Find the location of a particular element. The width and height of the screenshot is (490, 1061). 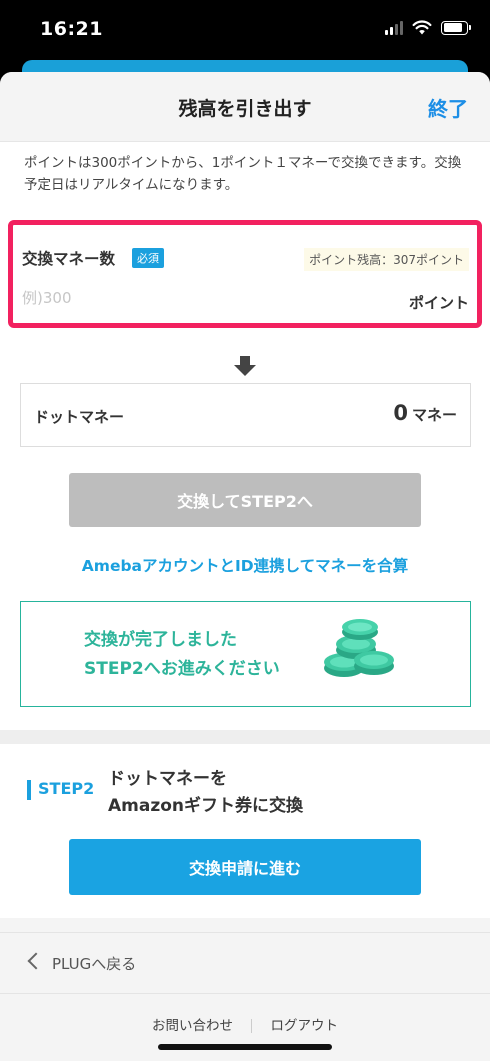

dot-money-unit: マネー is located at coordinates (434, 415).